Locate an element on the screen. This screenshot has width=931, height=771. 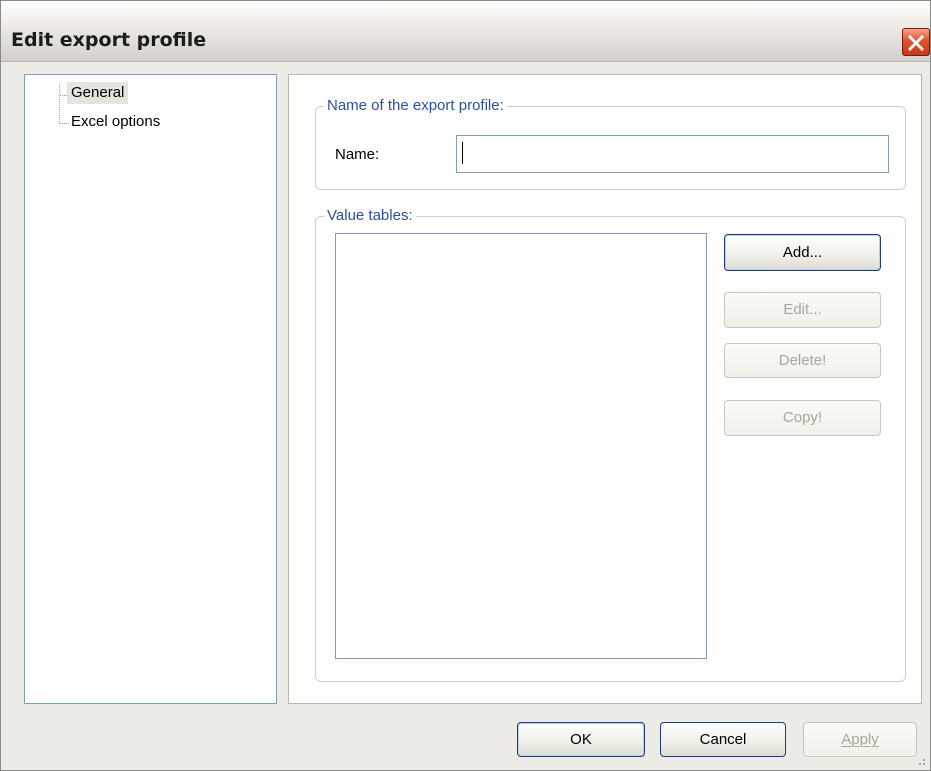
title-bar: Edit export profile is located at coordinates (465, 31).